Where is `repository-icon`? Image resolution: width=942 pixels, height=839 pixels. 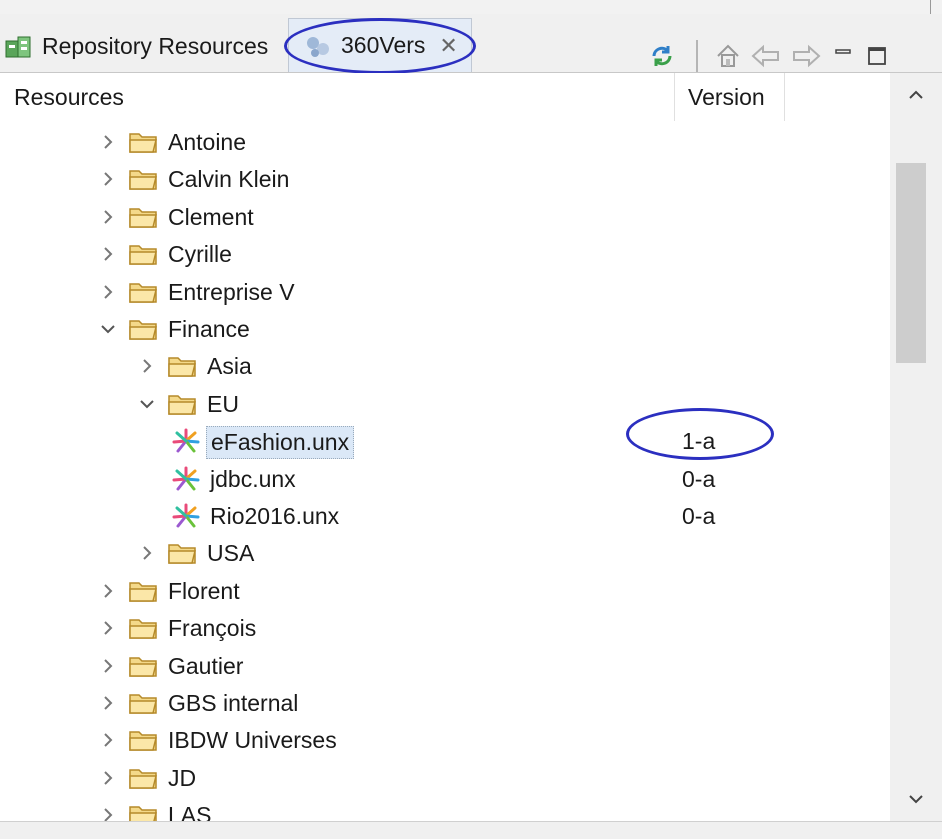 repository-icon is located at coordinates (19, 46).